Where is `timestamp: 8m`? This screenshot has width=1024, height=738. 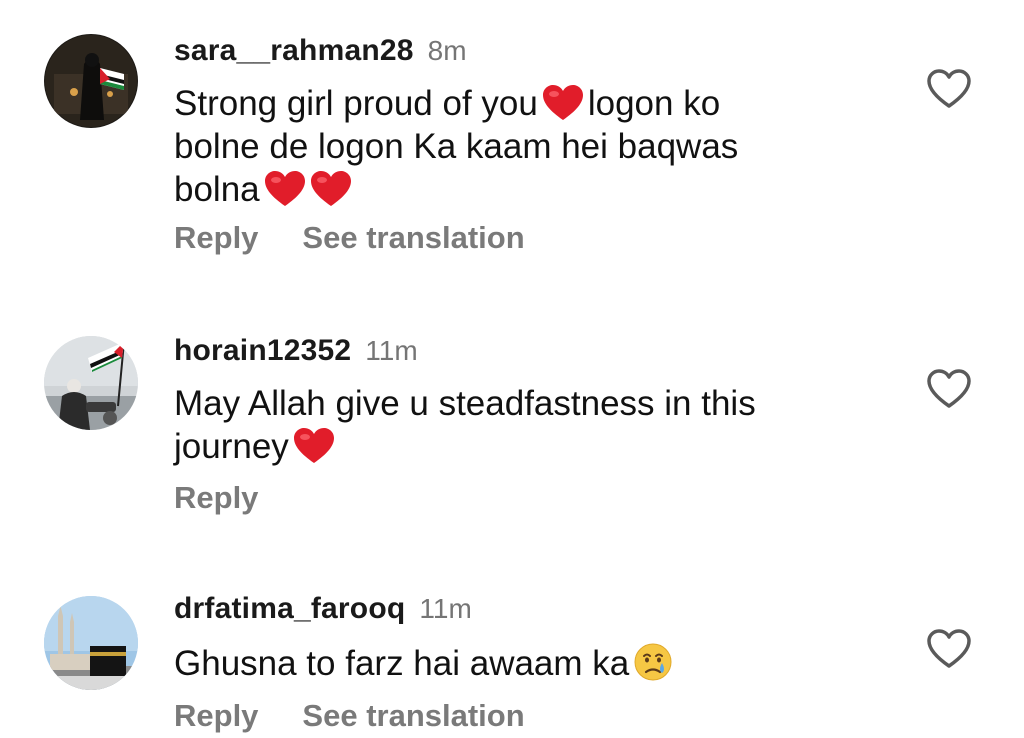
timestamp: 8m is located at coordinates (447, 50).